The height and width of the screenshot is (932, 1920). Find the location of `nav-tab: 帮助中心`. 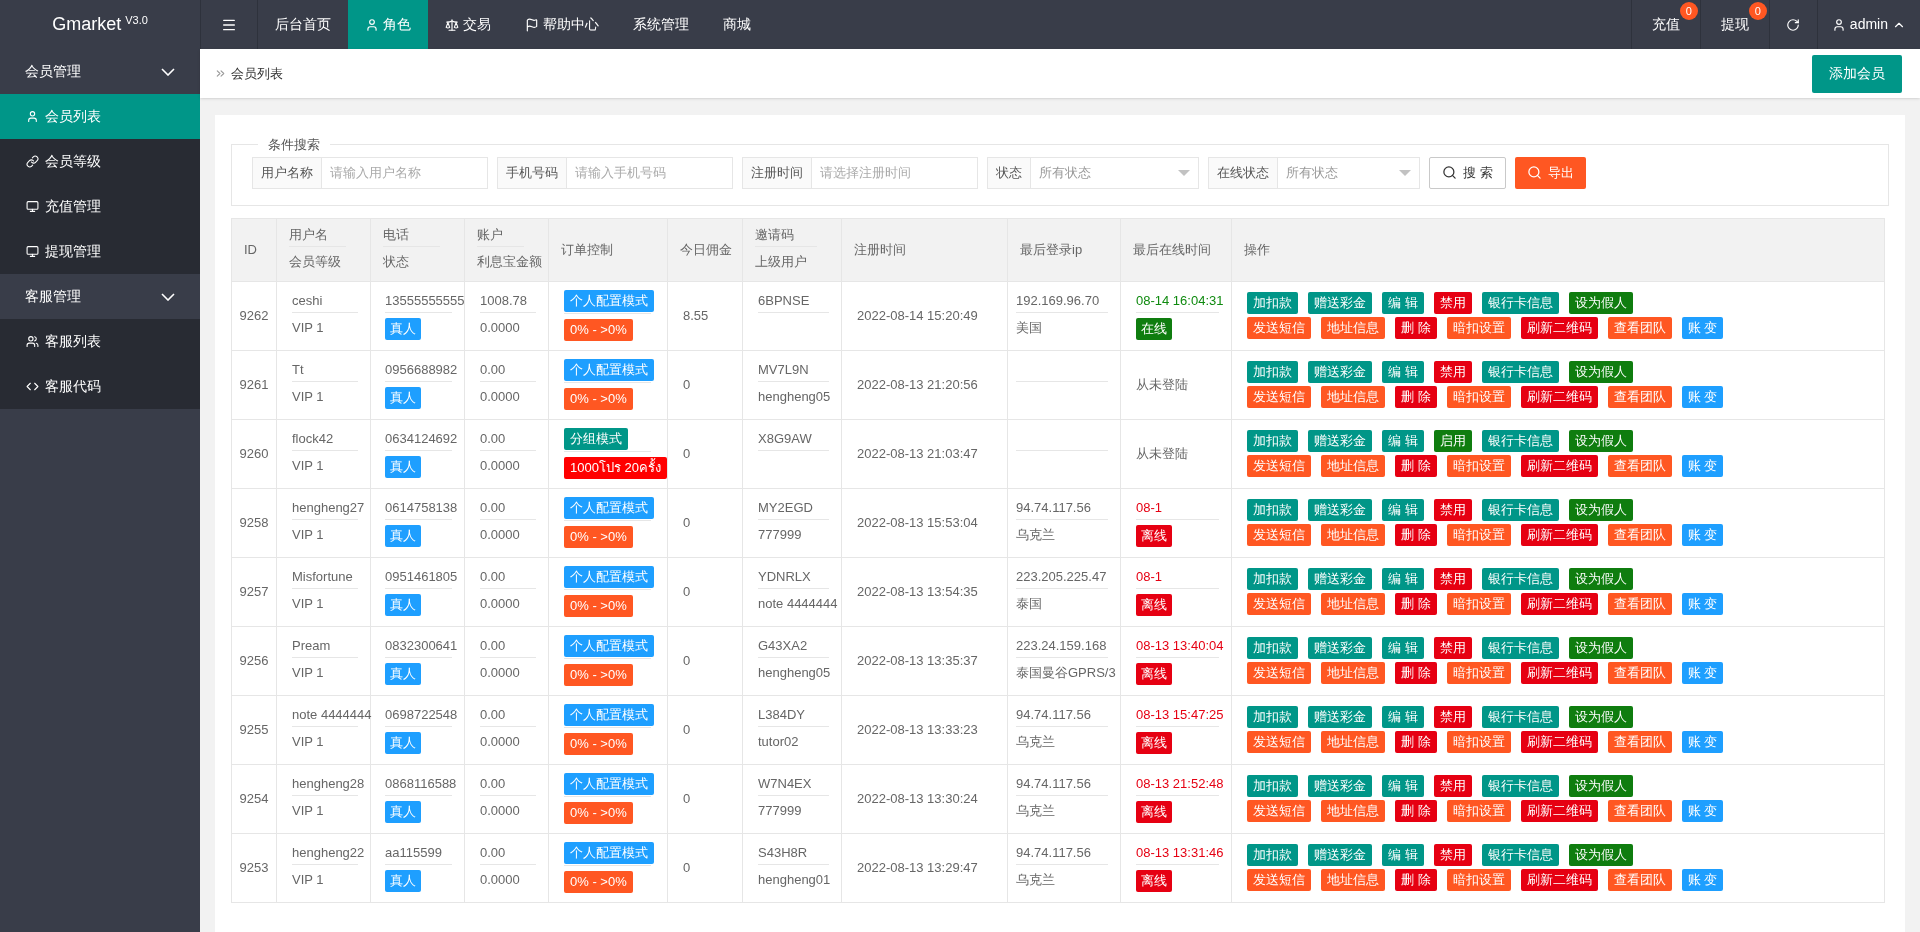

nav-tab: 帮助中心 is located at coordinates (562, 24).